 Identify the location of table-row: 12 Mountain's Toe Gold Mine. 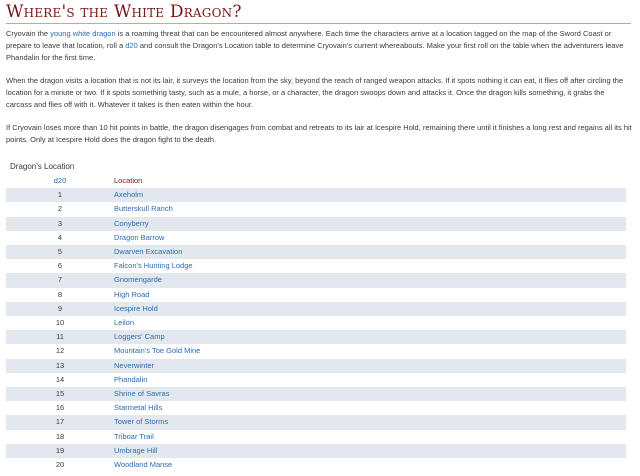
(316, 351).